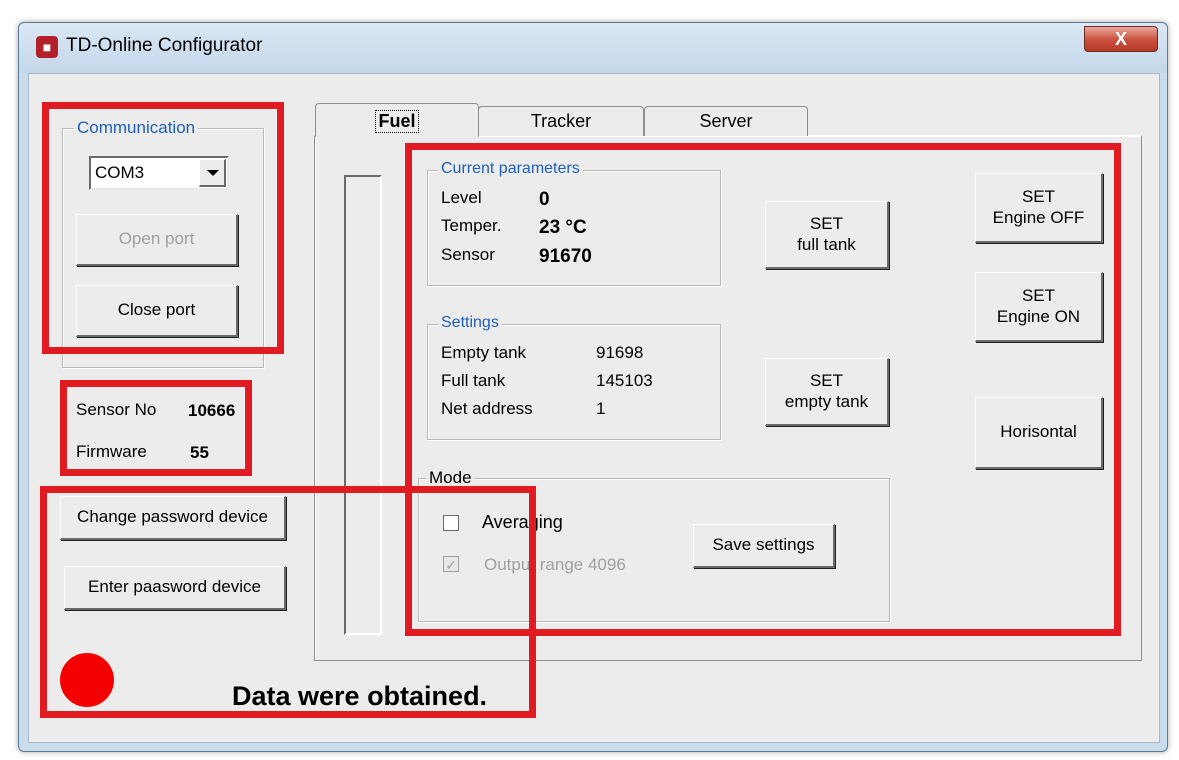 This screenshot has width=1179, height=760. What do you see at coordinates (47, 47) in the screenshot?
I see `app-logo-icon: ■` at bounding box center [47, 47].